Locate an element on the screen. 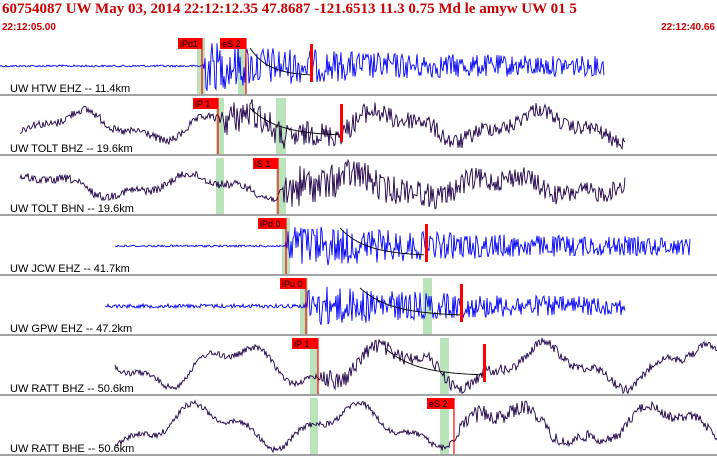 The width and height of the screenshot is (717, 458). trace-row: iPu 0 UW GPW EHZ -- 47.2km is located at coordinates (358, 307).